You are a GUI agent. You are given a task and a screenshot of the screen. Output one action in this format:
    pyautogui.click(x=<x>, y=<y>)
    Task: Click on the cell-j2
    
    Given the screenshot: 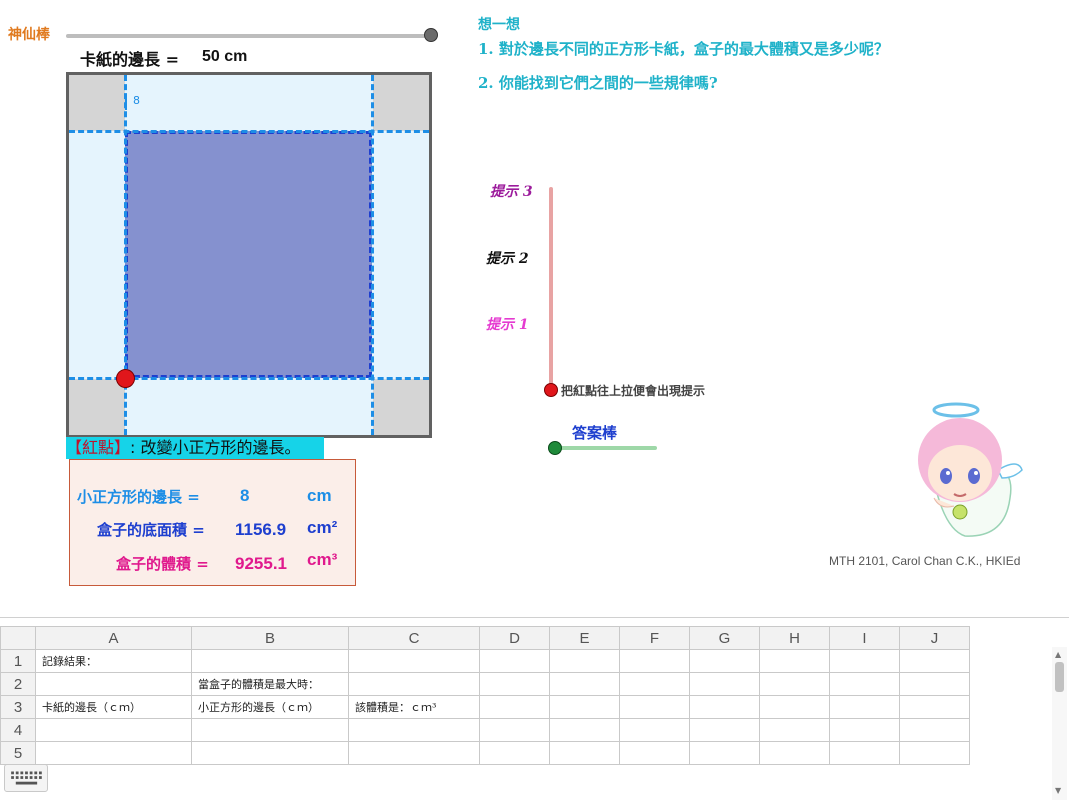 What is the action you would take?
    pyautogui.click(x=934, y=684)
    